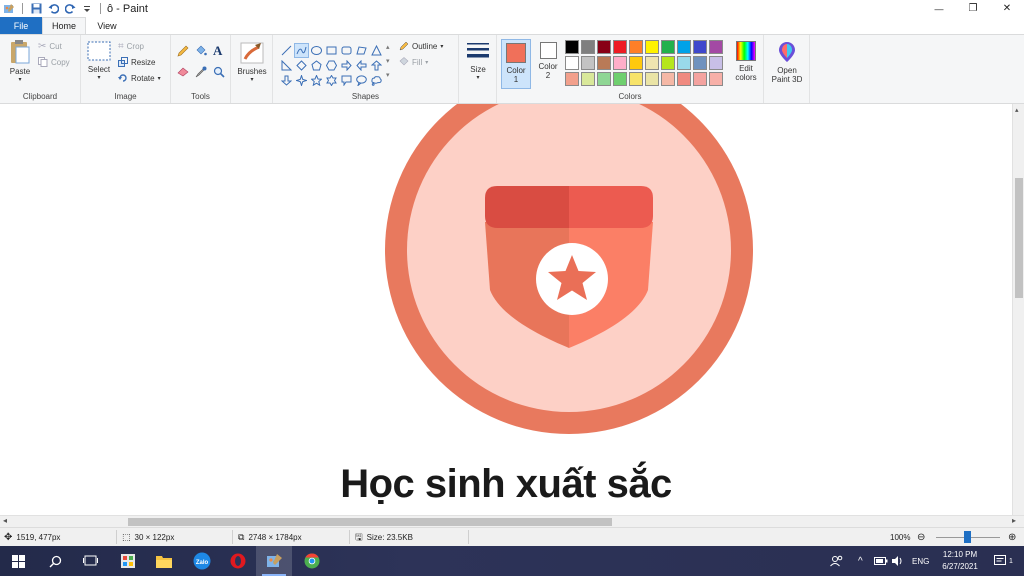  I want to click on copy-button: Copy, so click(54, 62).